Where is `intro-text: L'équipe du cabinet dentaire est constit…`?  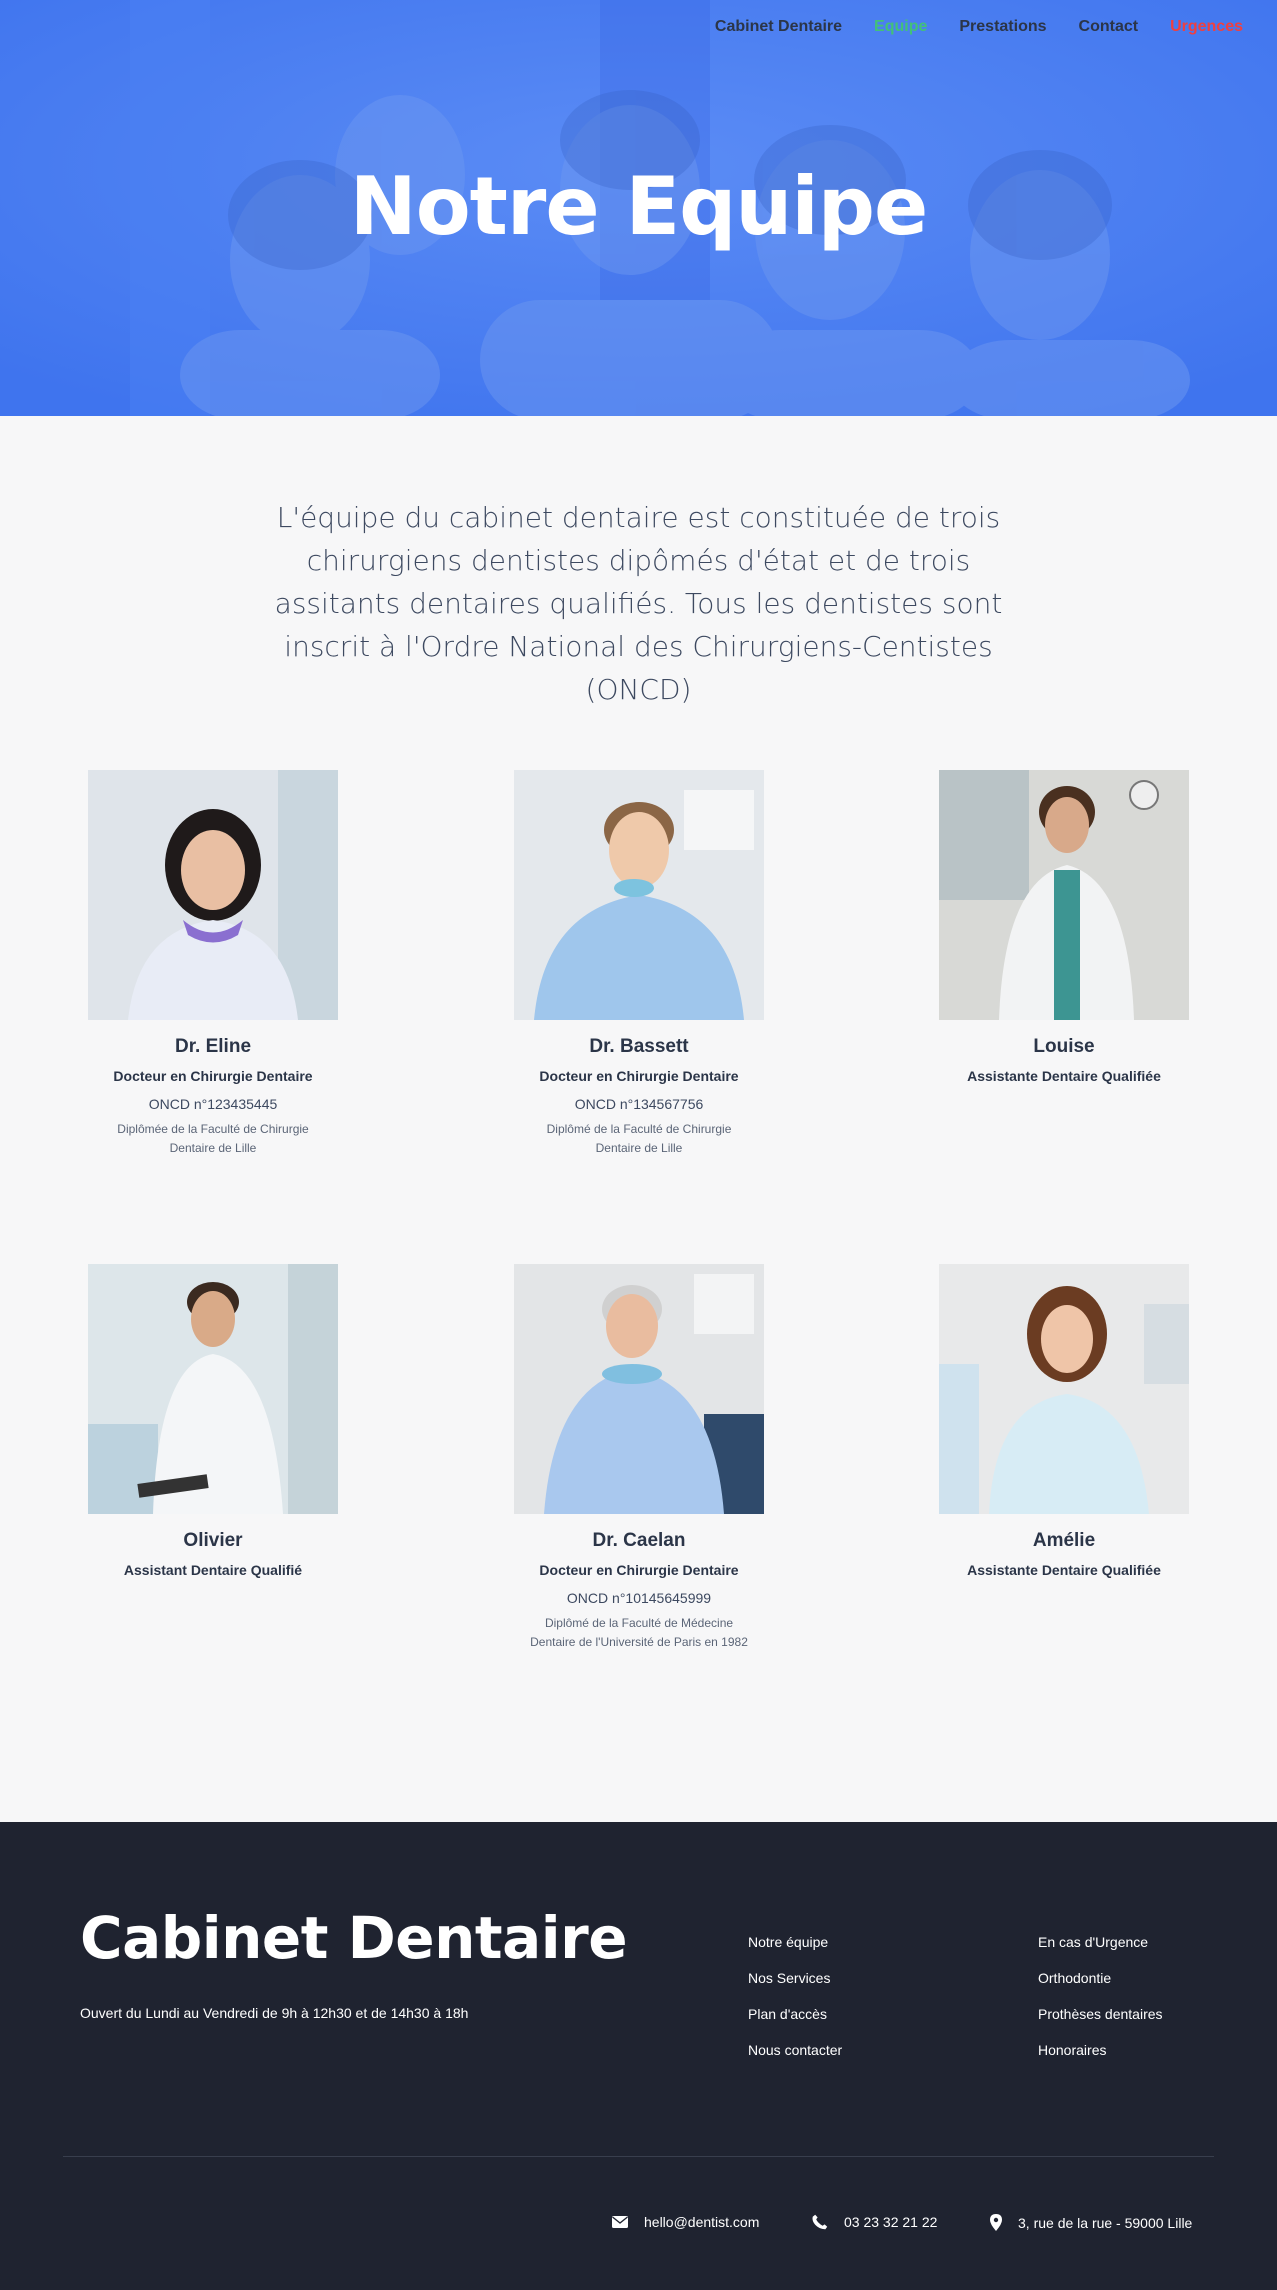 intro-text: L'équipe du cabinet dentaire est constit… is located at coordinates (638, 603).